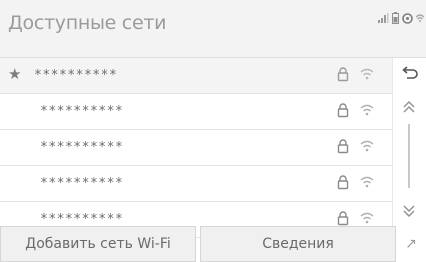  I want to click on bottom-bar: Добавить сеть Wi-Fi Сведения ↗, so click(213, 244).